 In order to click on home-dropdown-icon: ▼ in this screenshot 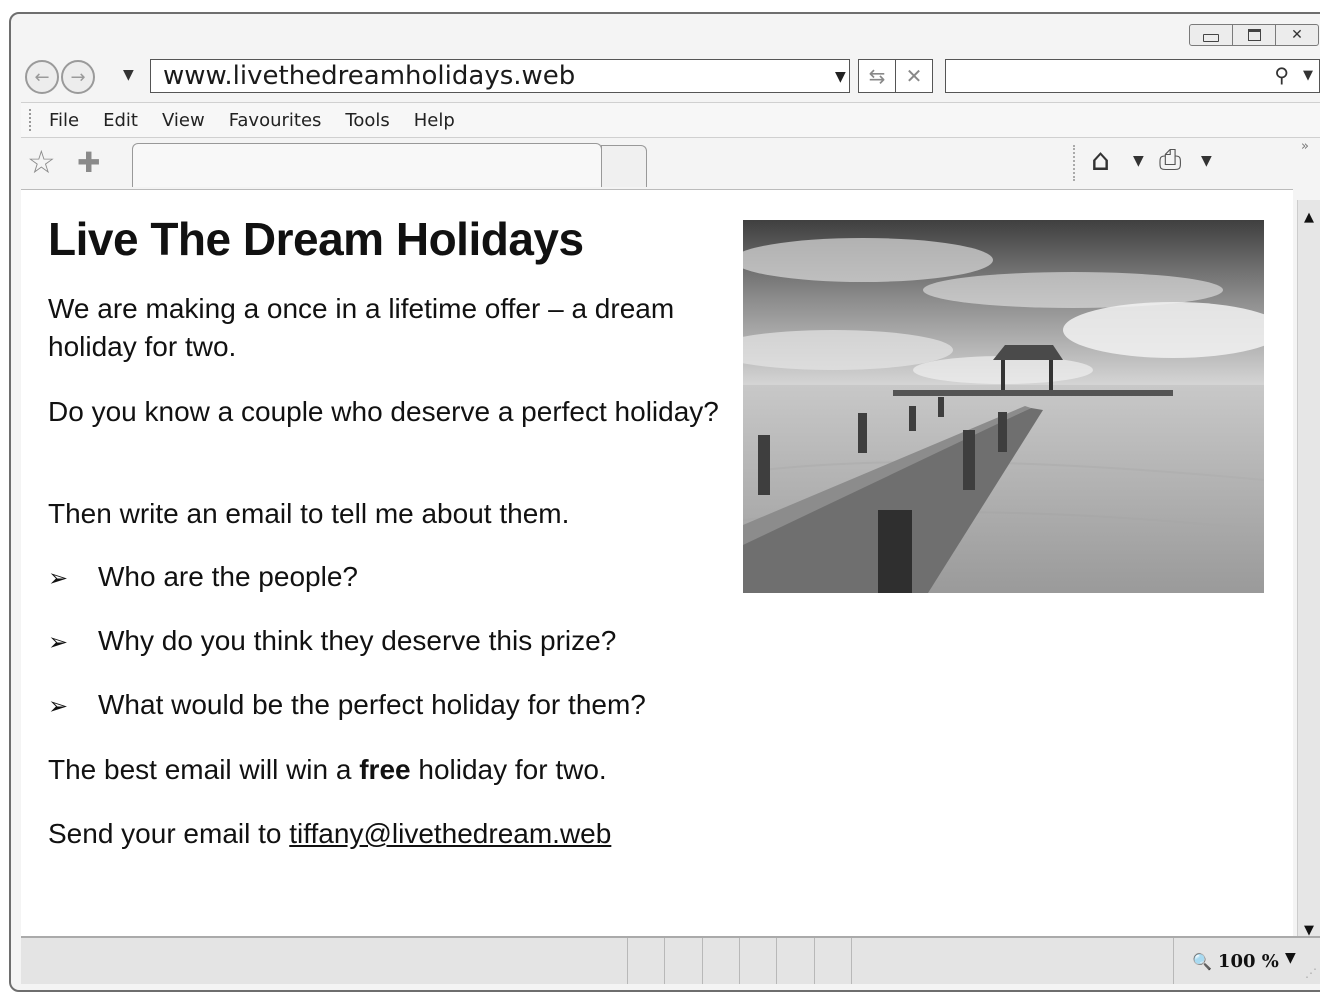, I will do `click(1138, 161)`.